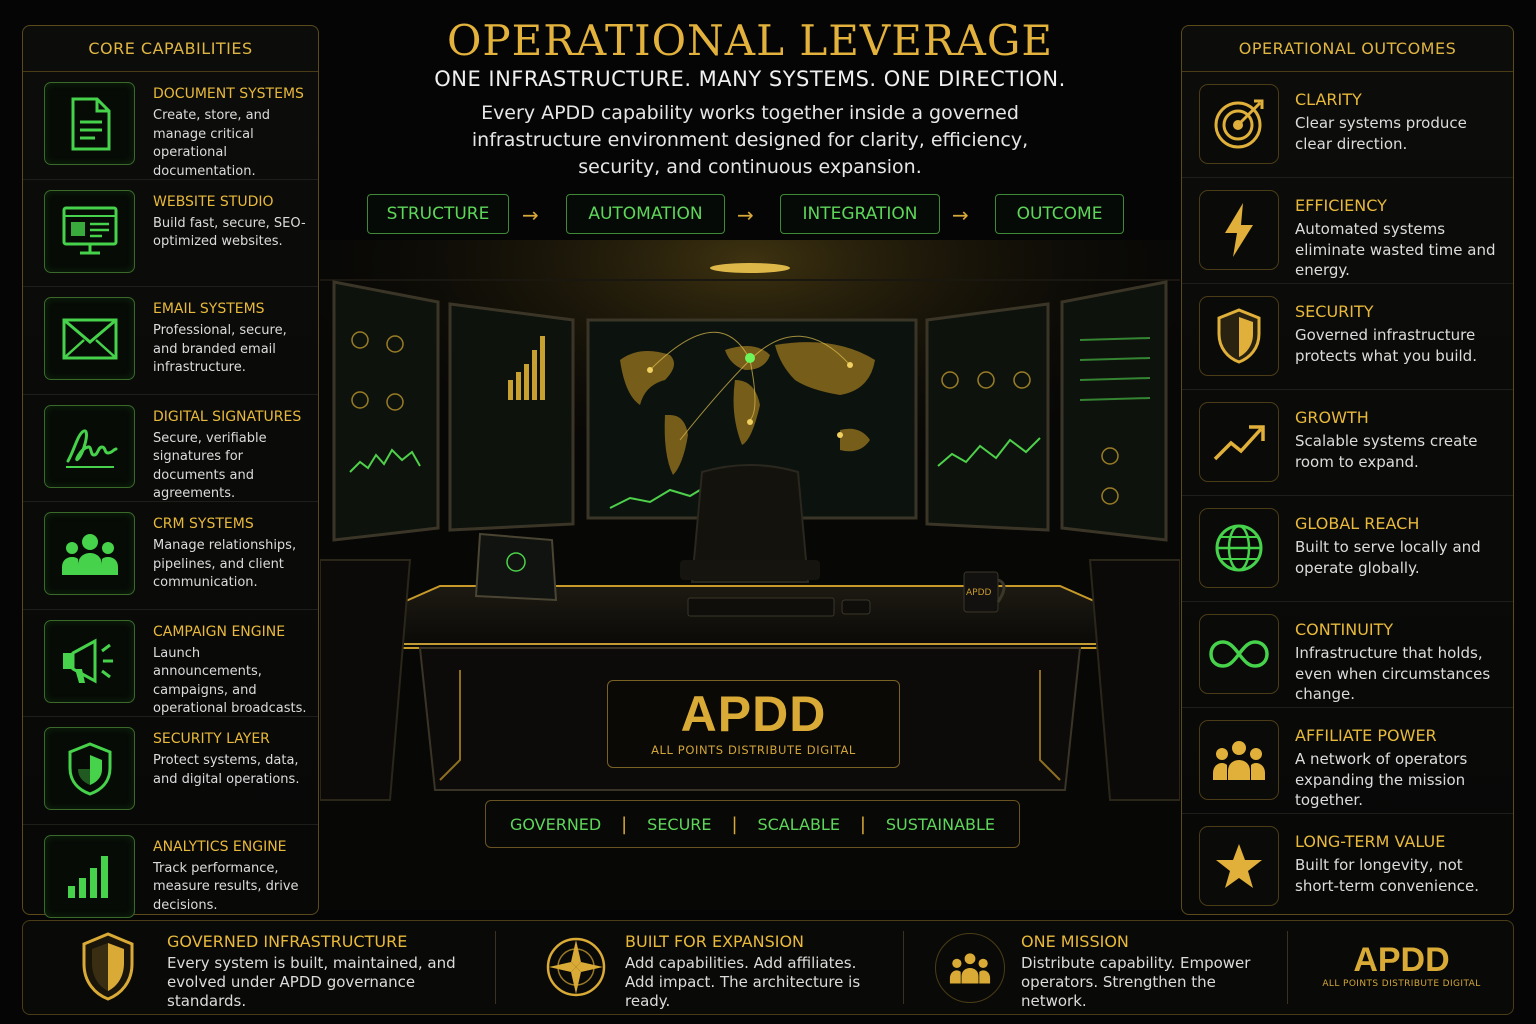  Describe the element at coordinates (1239, 654) in the screenshot. I see `infinity-icon` at that location.